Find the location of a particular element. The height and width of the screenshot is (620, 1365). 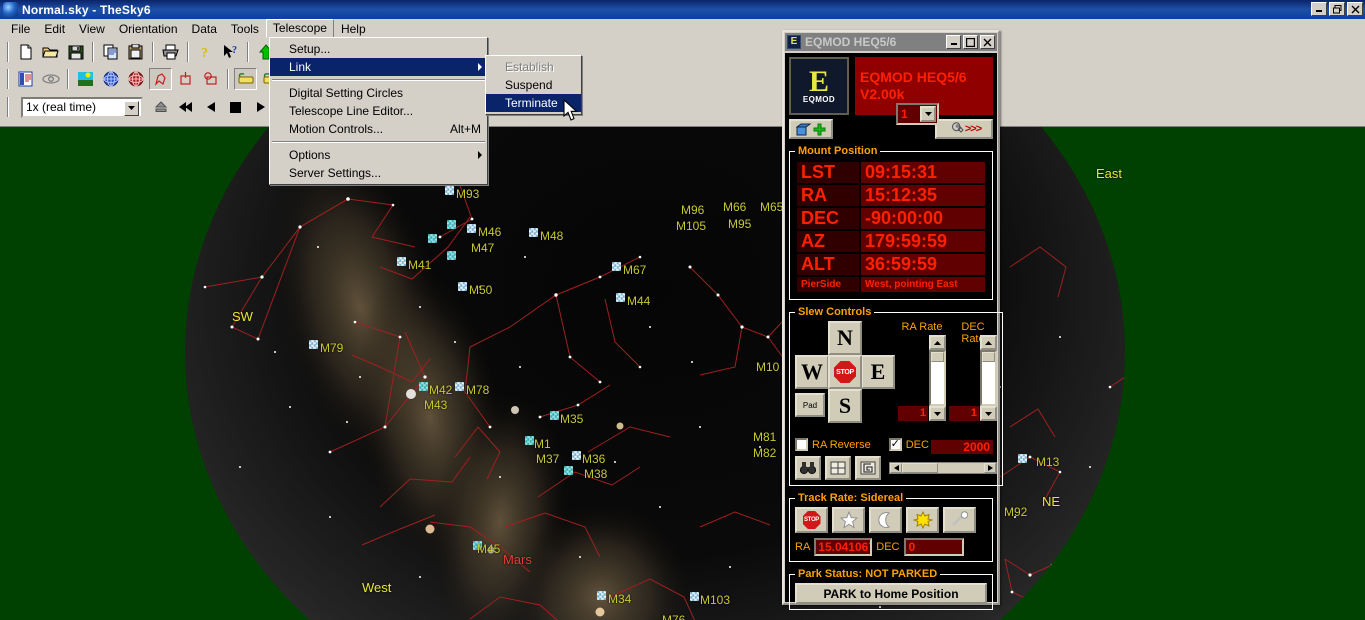

slew-north-button: N is located at coordinates (845, 338).